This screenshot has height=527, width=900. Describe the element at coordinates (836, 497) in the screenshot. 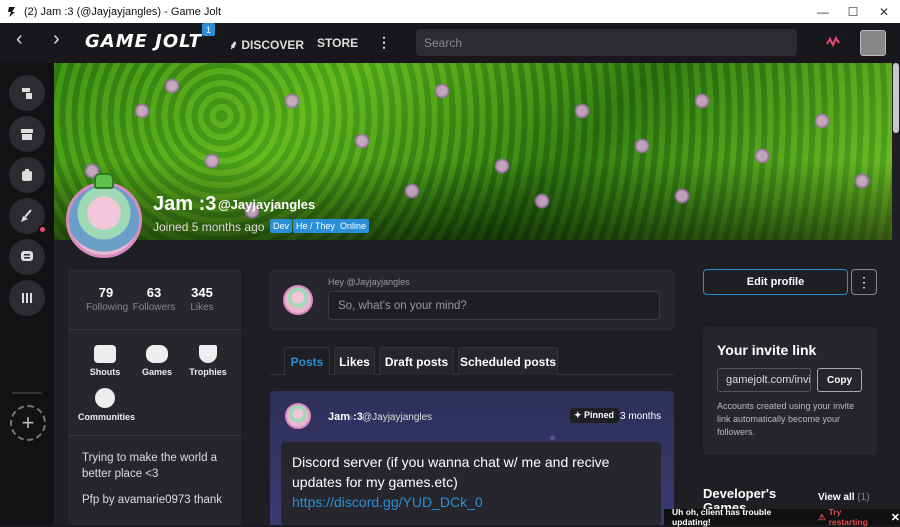

I see `view-all-label: View all` at that location.